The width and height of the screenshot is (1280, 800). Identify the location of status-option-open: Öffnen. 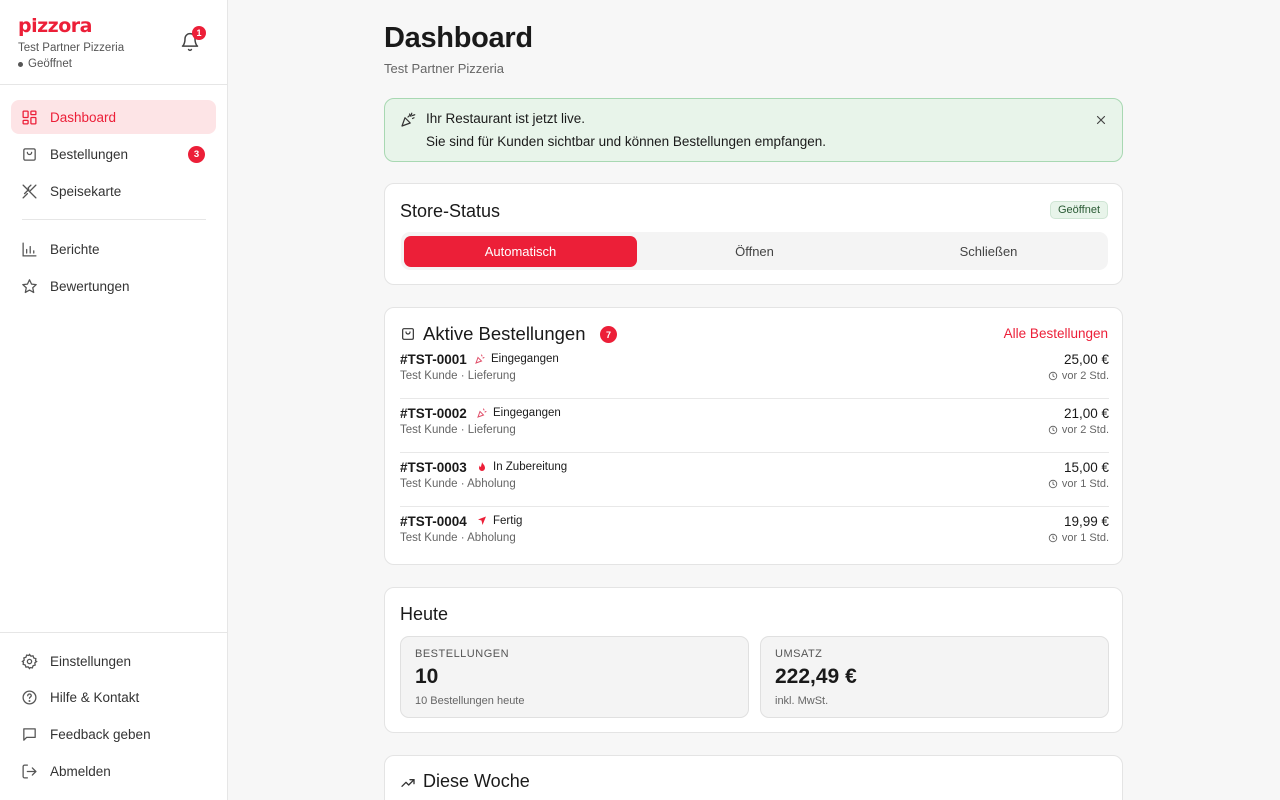
(754, 251).